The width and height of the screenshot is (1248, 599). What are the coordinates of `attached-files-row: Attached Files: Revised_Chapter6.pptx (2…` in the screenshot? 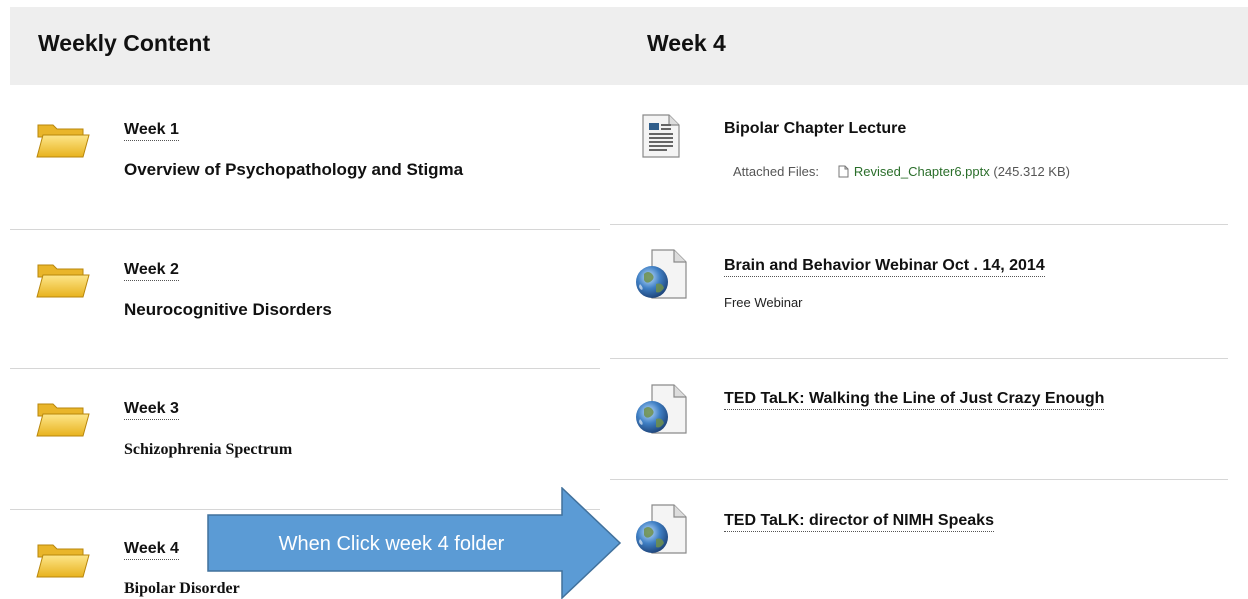 It's located at (901, 171).